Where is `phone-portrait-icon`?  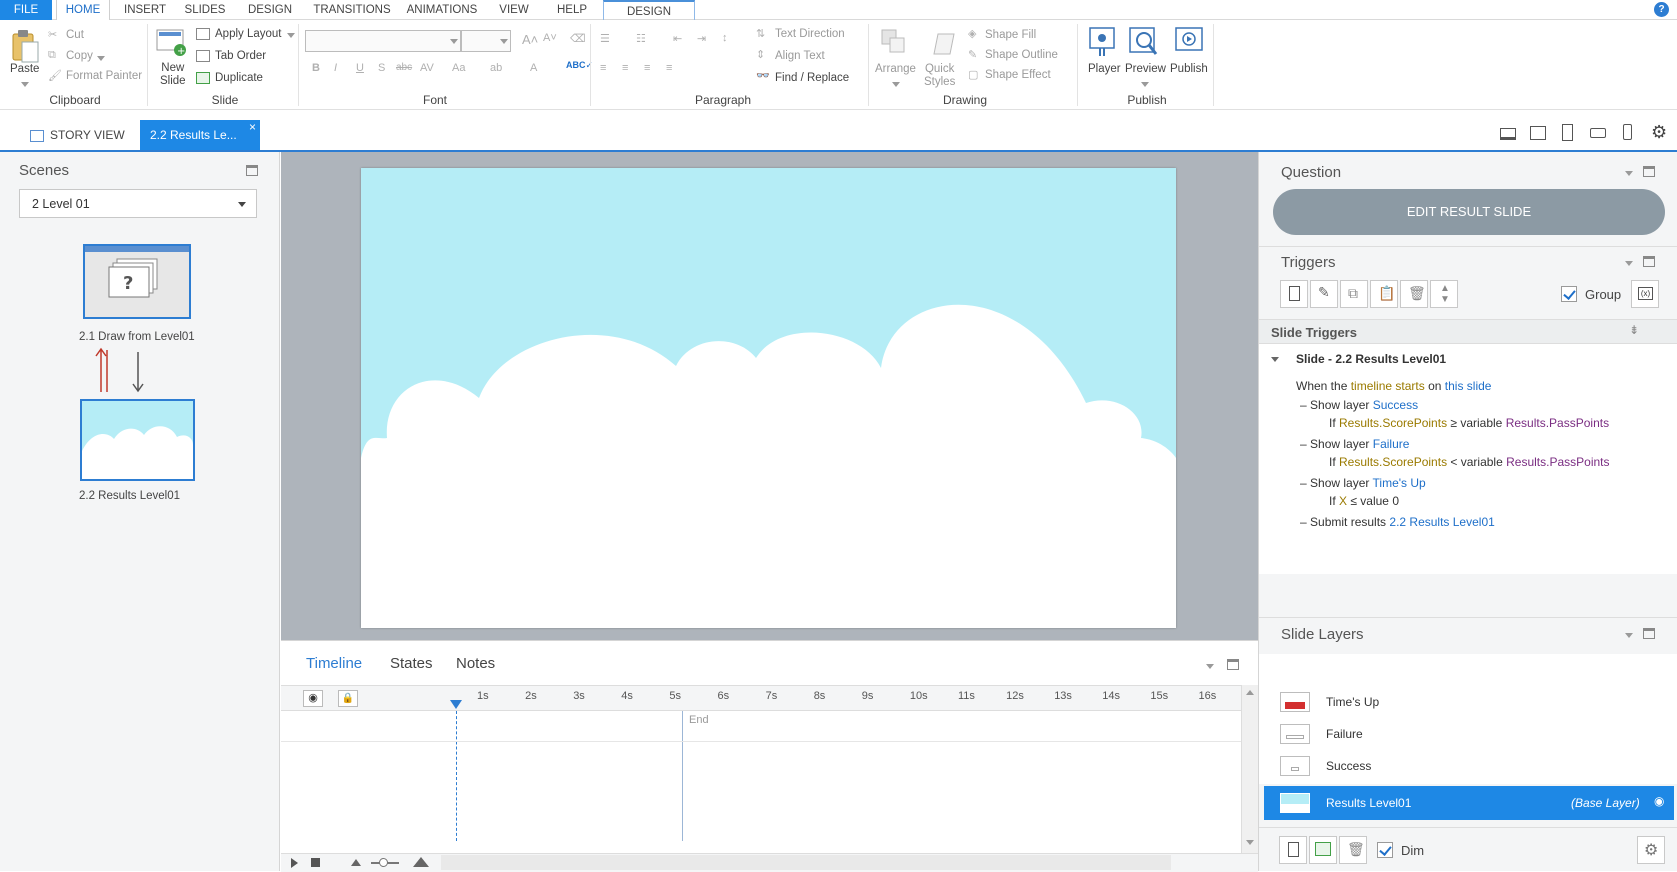 phone-portrait-icon is located at coordinates (1627, 132).